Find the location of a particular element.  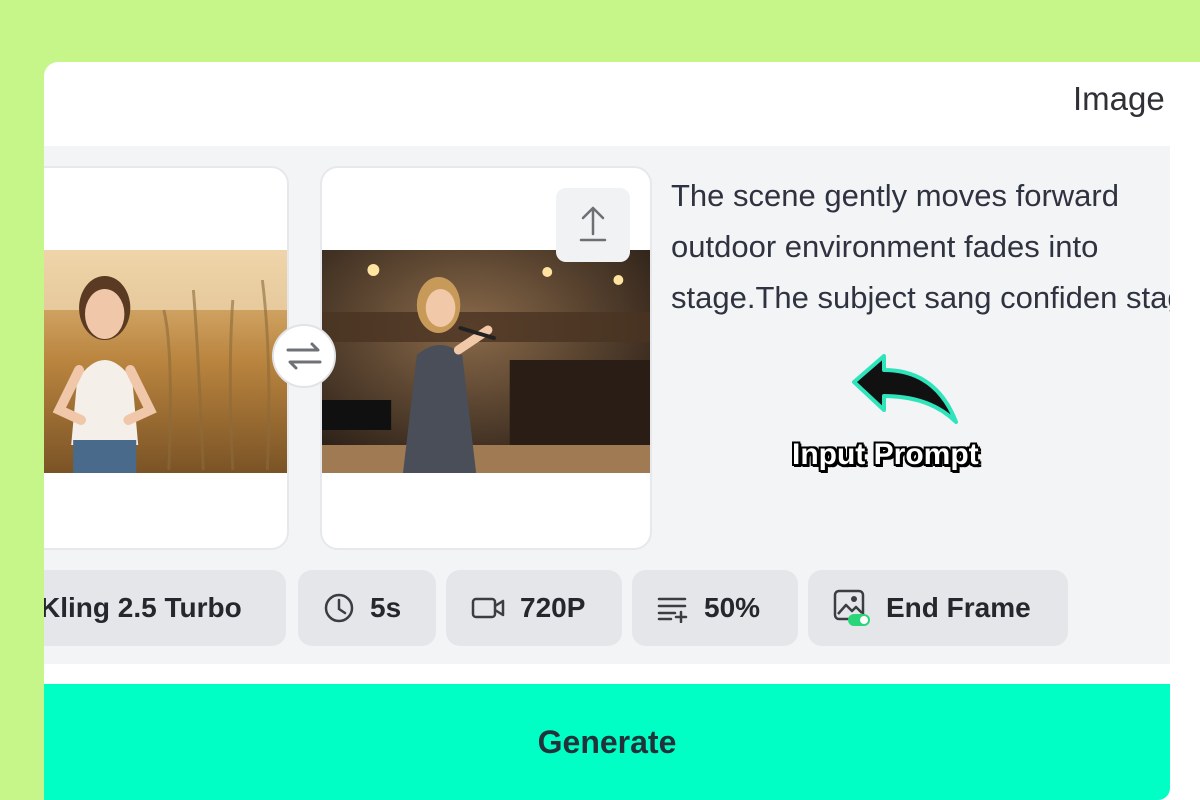

end-frame-toggle: End Frame is located at coordinates (938, 608).